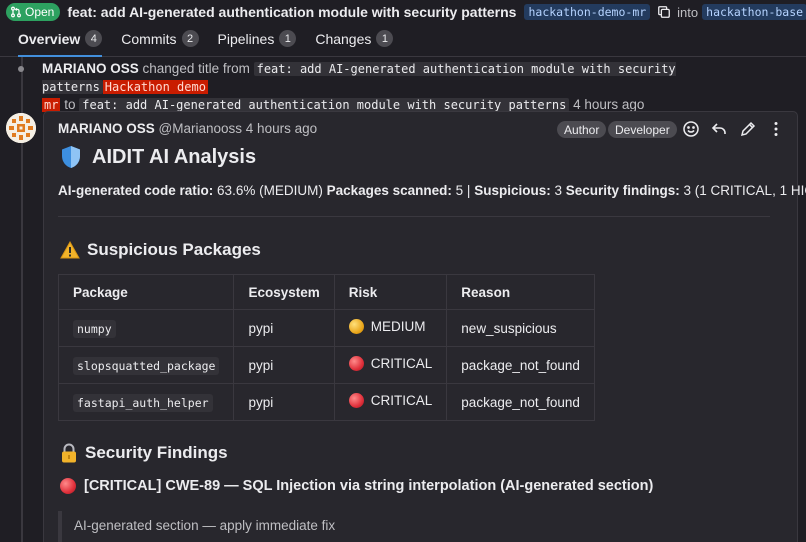 This screenshot has height=542, width=806. What do you see at coordinates (106, 128) in the screenshot?
I see `comment-author: MARIANO OSS` at bounding box center [106, 128].